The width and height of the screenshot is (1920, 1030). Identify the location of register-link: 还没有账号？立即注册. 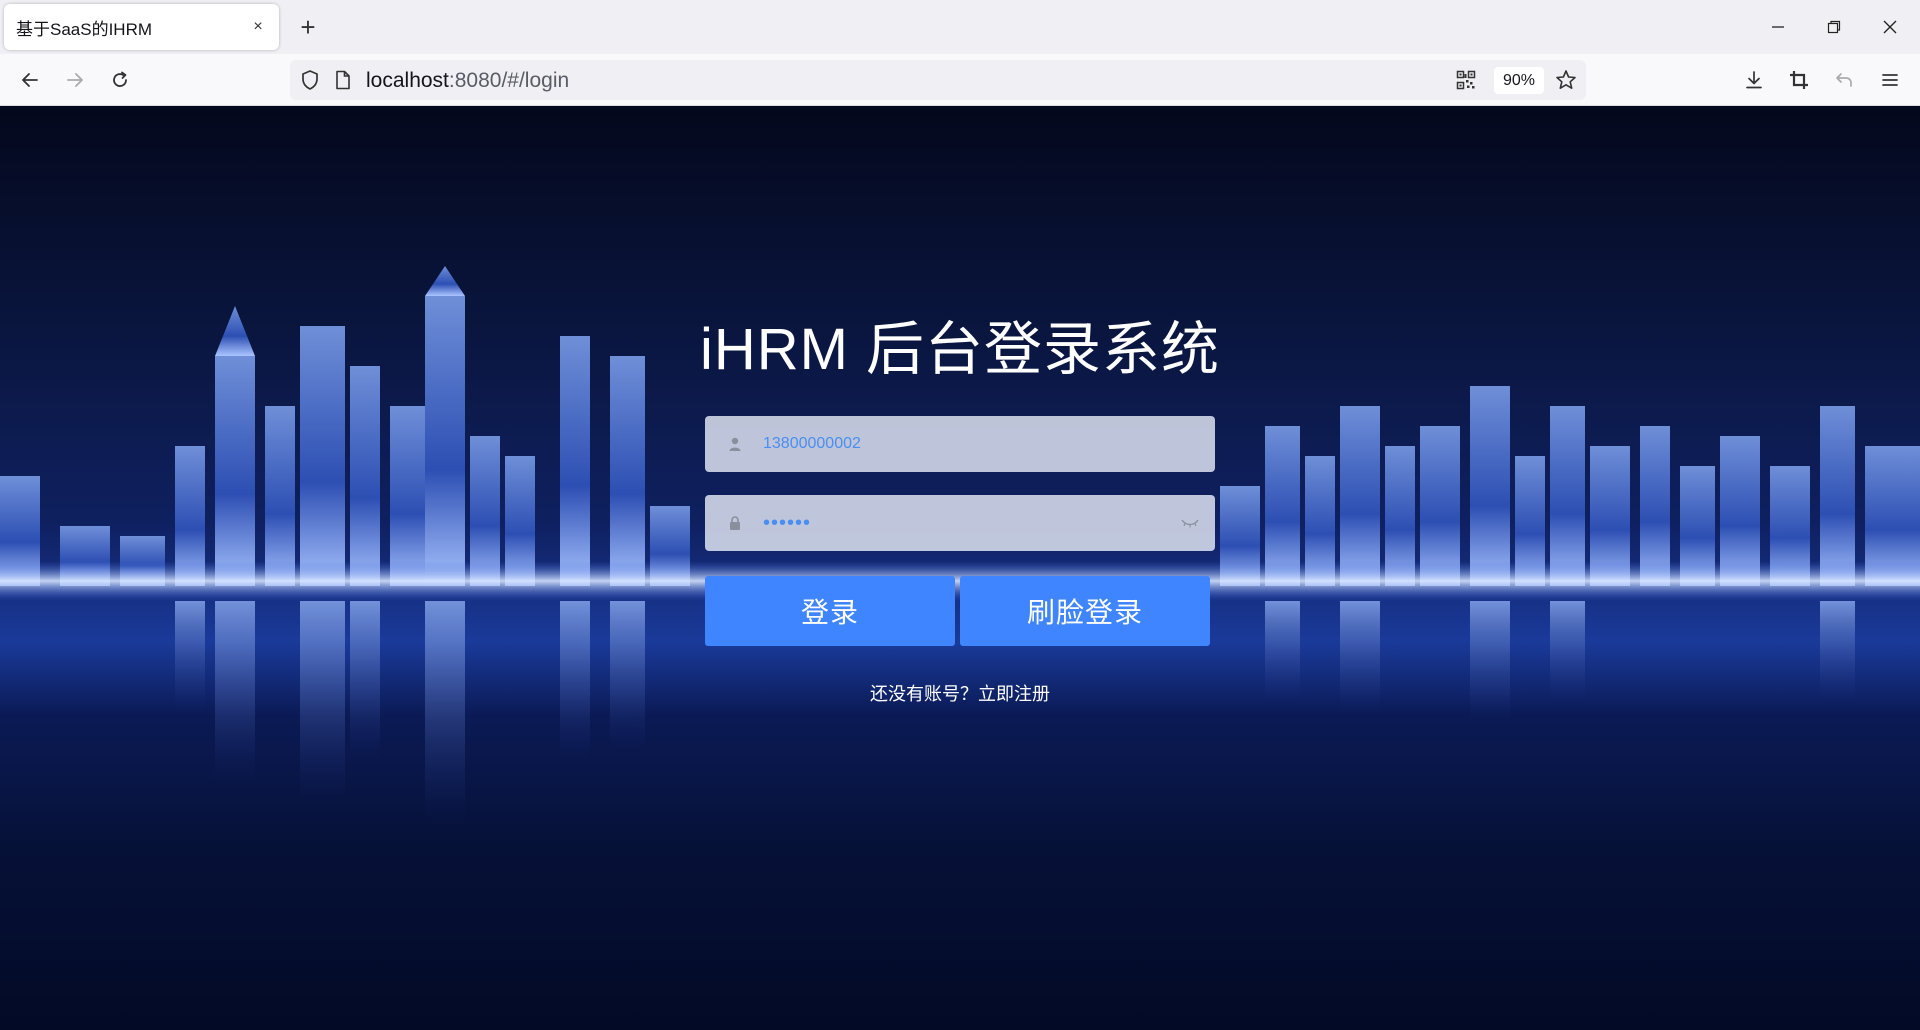
(960, 693).